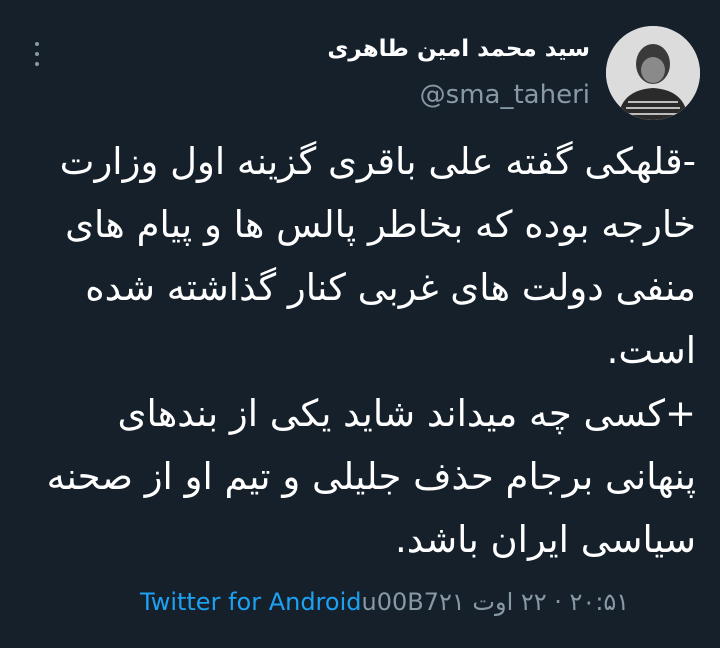 This screenshot has width=720, height=648. I want to click on avatar-photo, so click(653, 73).